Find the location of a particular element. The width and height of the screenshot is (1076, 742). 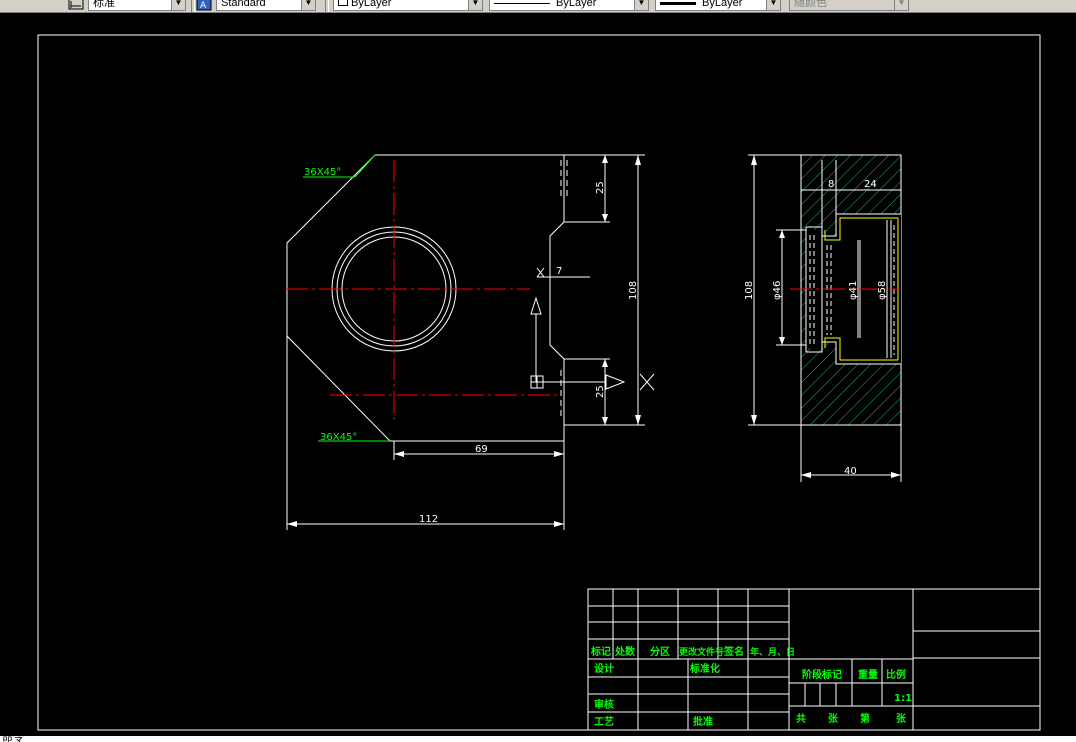

tb-approve: 批准 is located at coordinates (703, 721).